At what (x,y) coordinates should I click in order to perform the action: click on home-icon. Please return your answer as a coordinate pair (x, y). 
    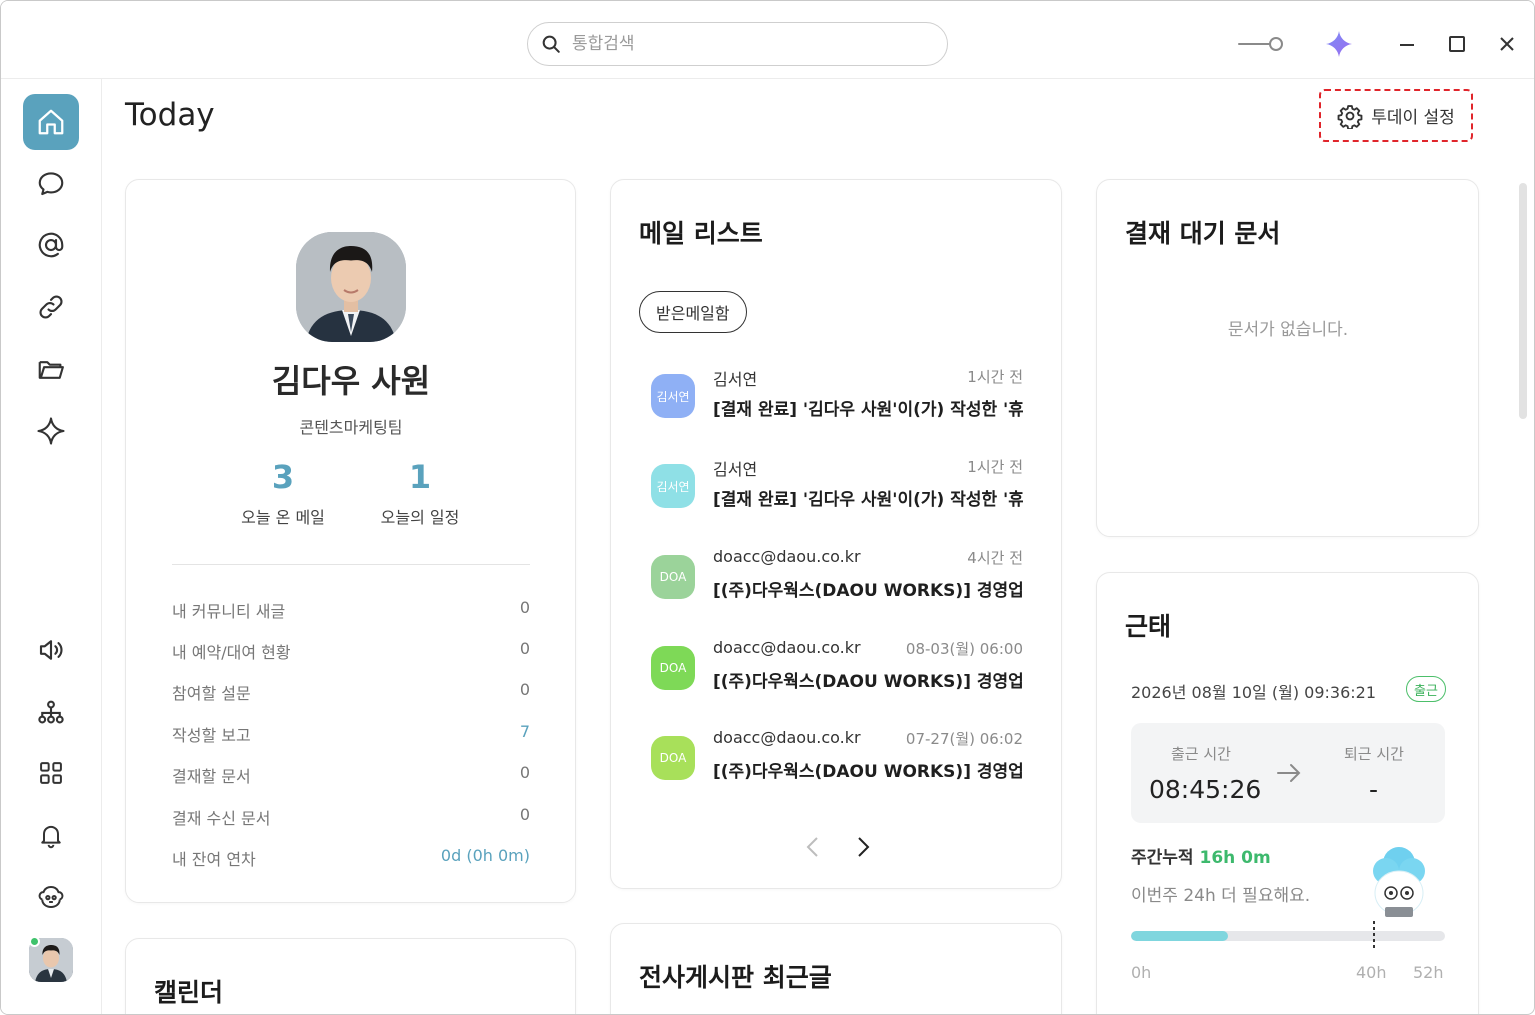
    Looking at the image, I should click on (51, 122).